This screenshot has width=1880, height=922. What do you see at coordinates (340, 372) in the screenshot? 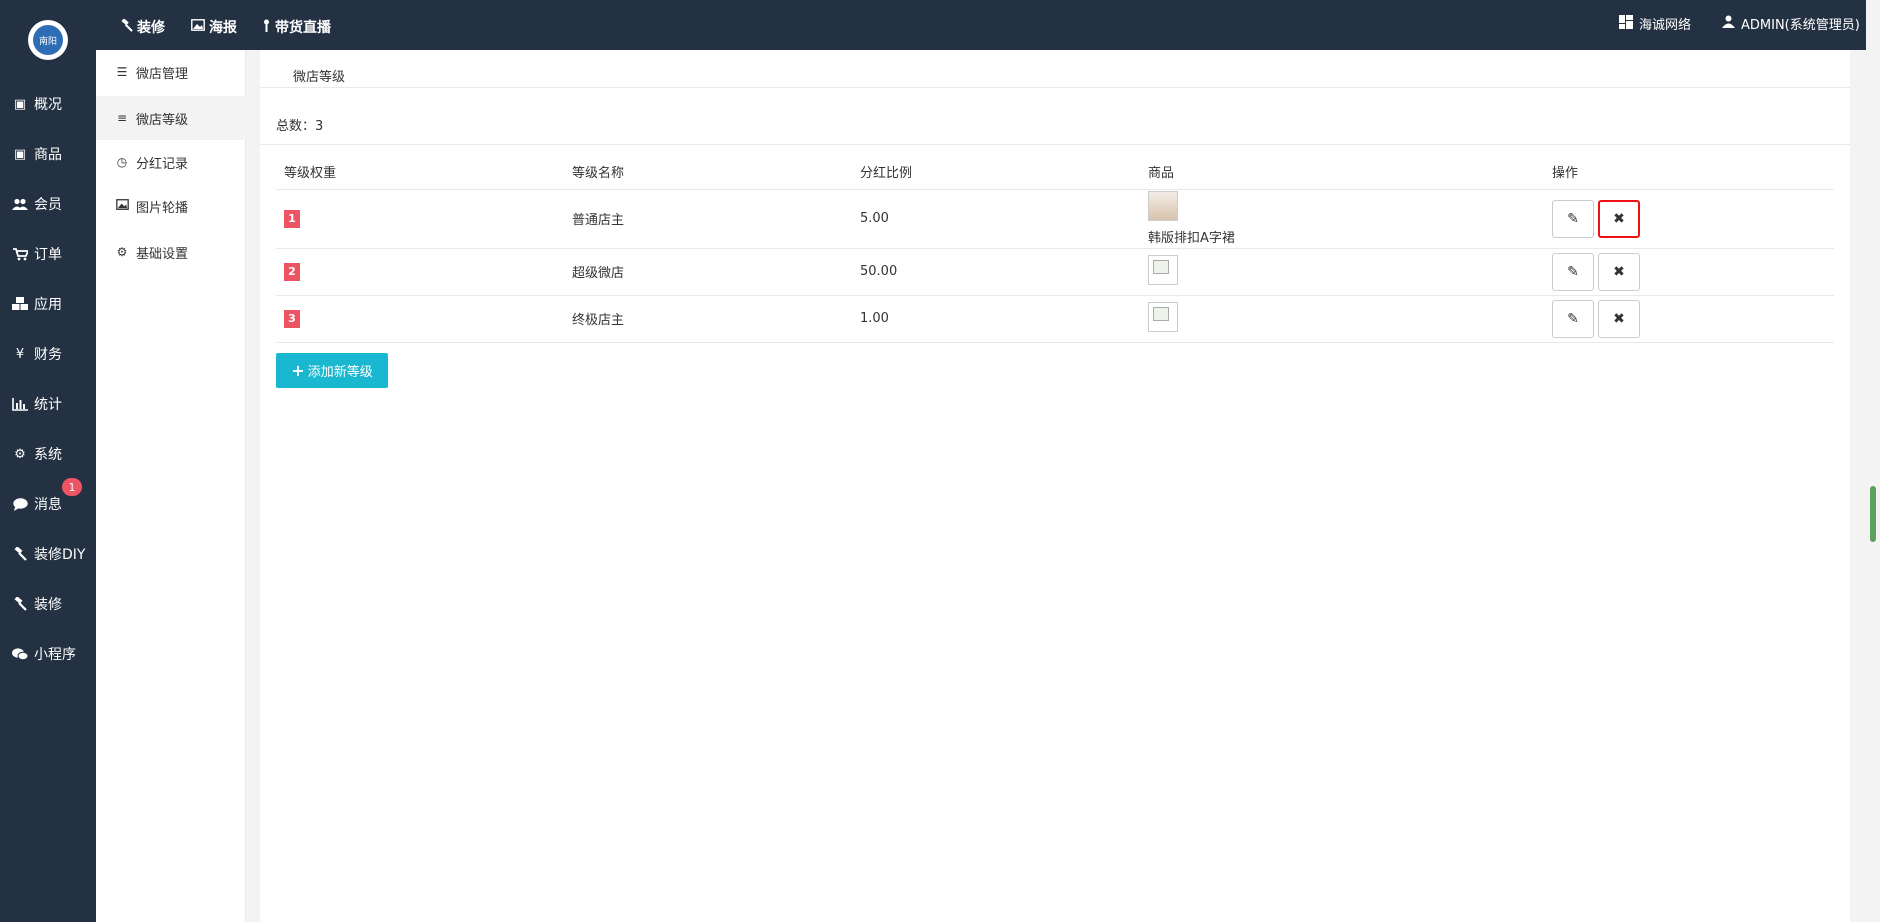
I see `add-level-label: 添加新等级` at bounding box center [340, 372].